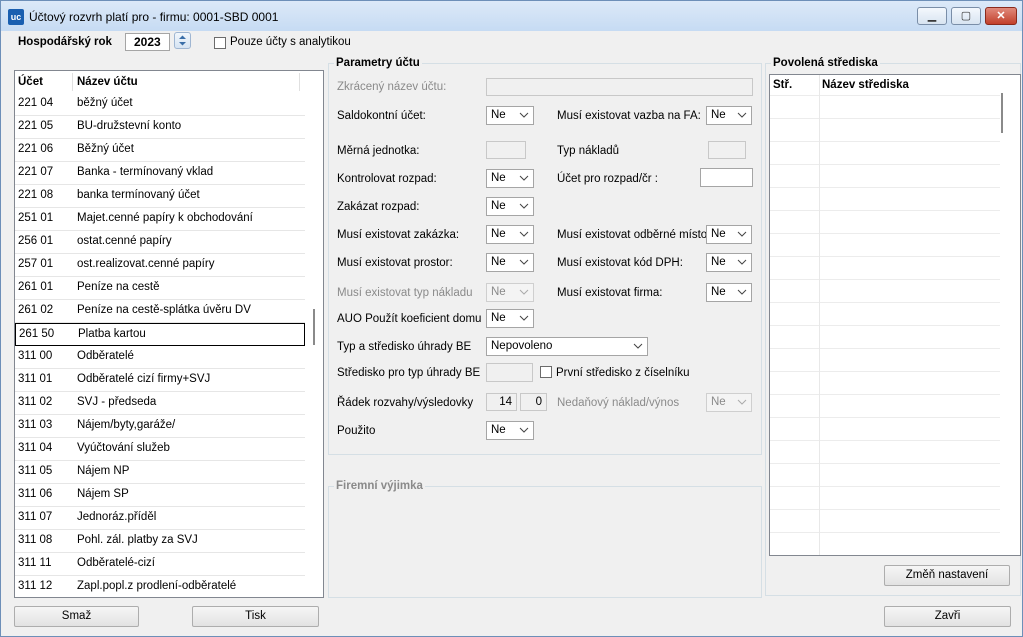  What do you see at coordinates (510, 178) in the screenshot?
I see `check-split-select: Ne` at bounding box center [510, 178].